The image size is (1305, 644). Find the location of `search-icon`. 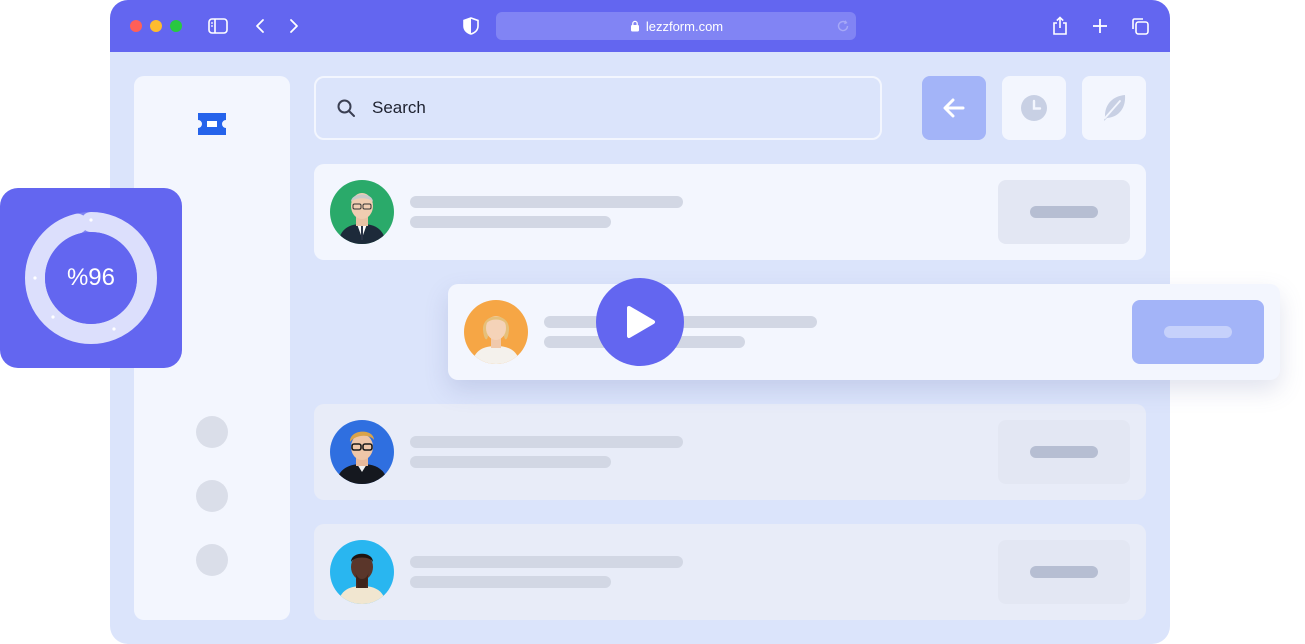

search-icon is located at coordinates (346, 108).